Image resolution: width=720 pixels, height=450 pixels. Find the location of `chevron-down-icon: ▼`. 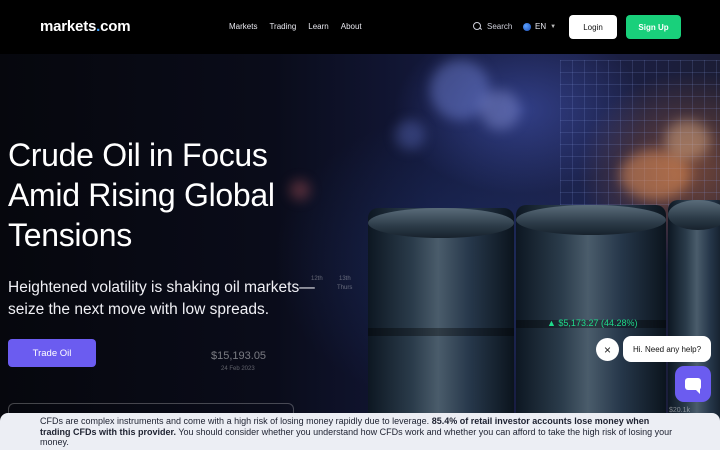

chevron-down-icon: ▼ is located at coordinates (553, 26).